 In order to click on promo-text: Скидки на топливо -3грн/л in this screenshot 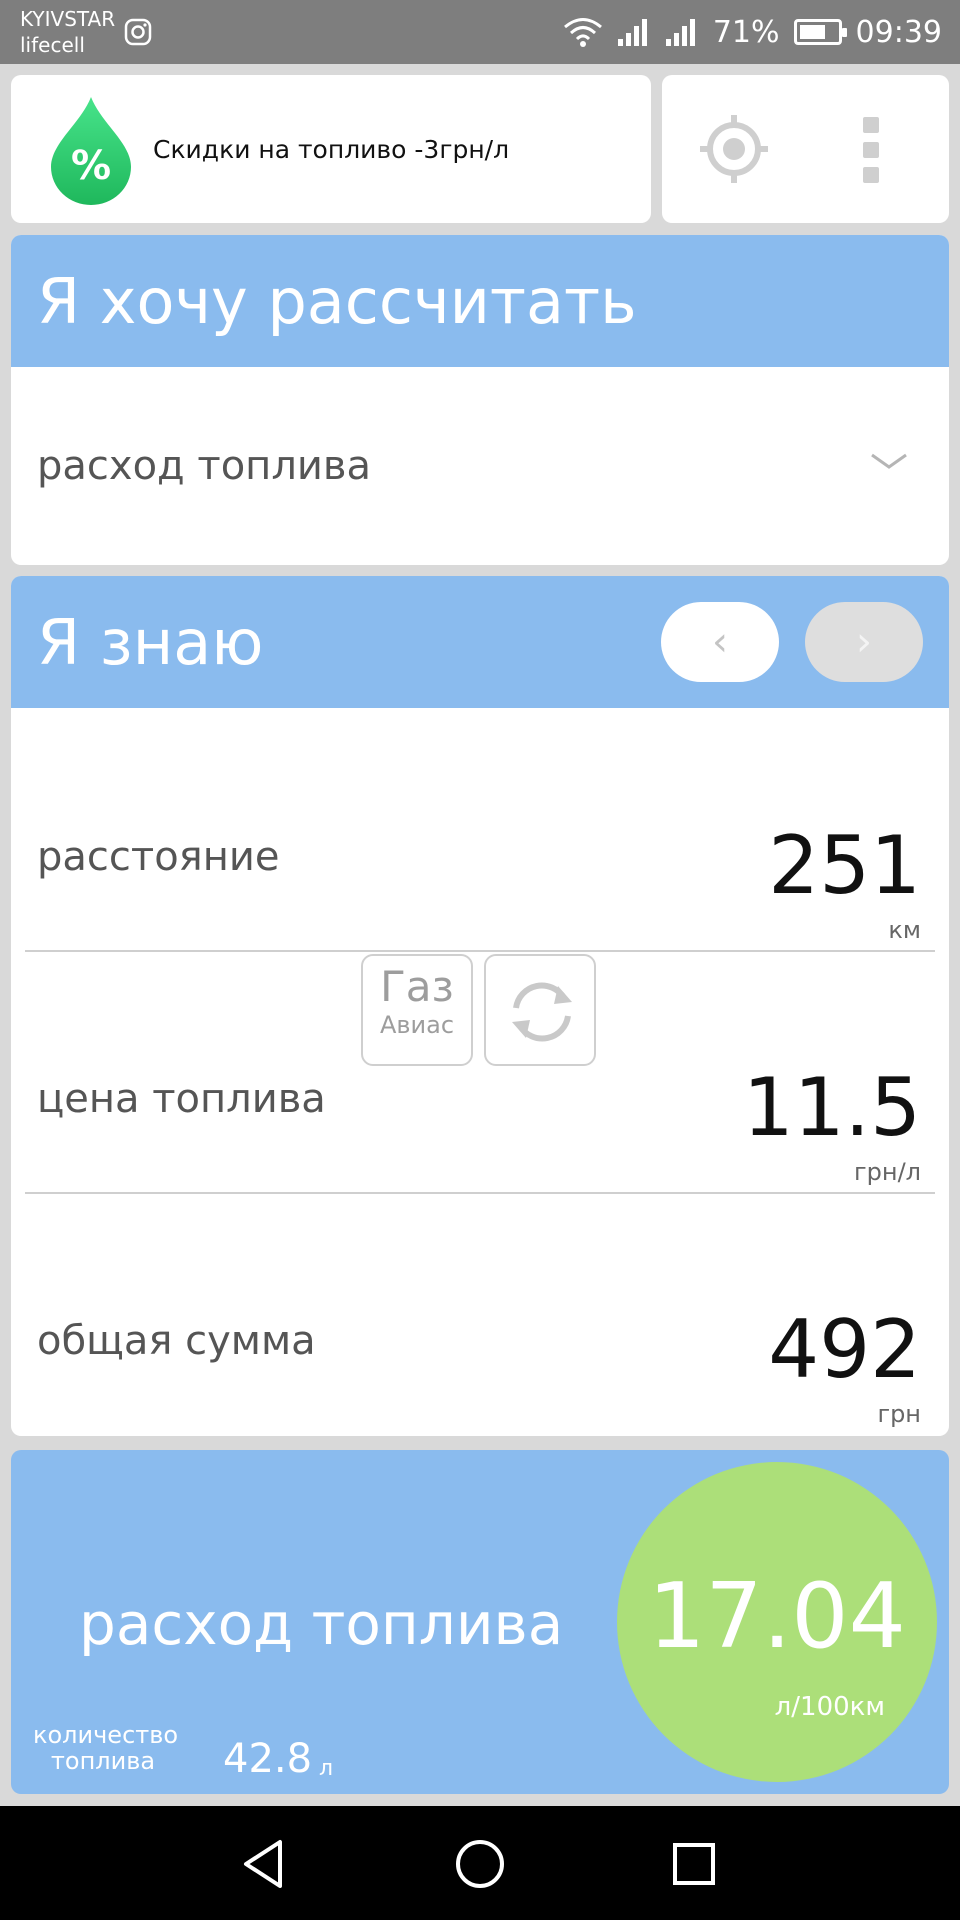, I will do `click(331, 149)`.